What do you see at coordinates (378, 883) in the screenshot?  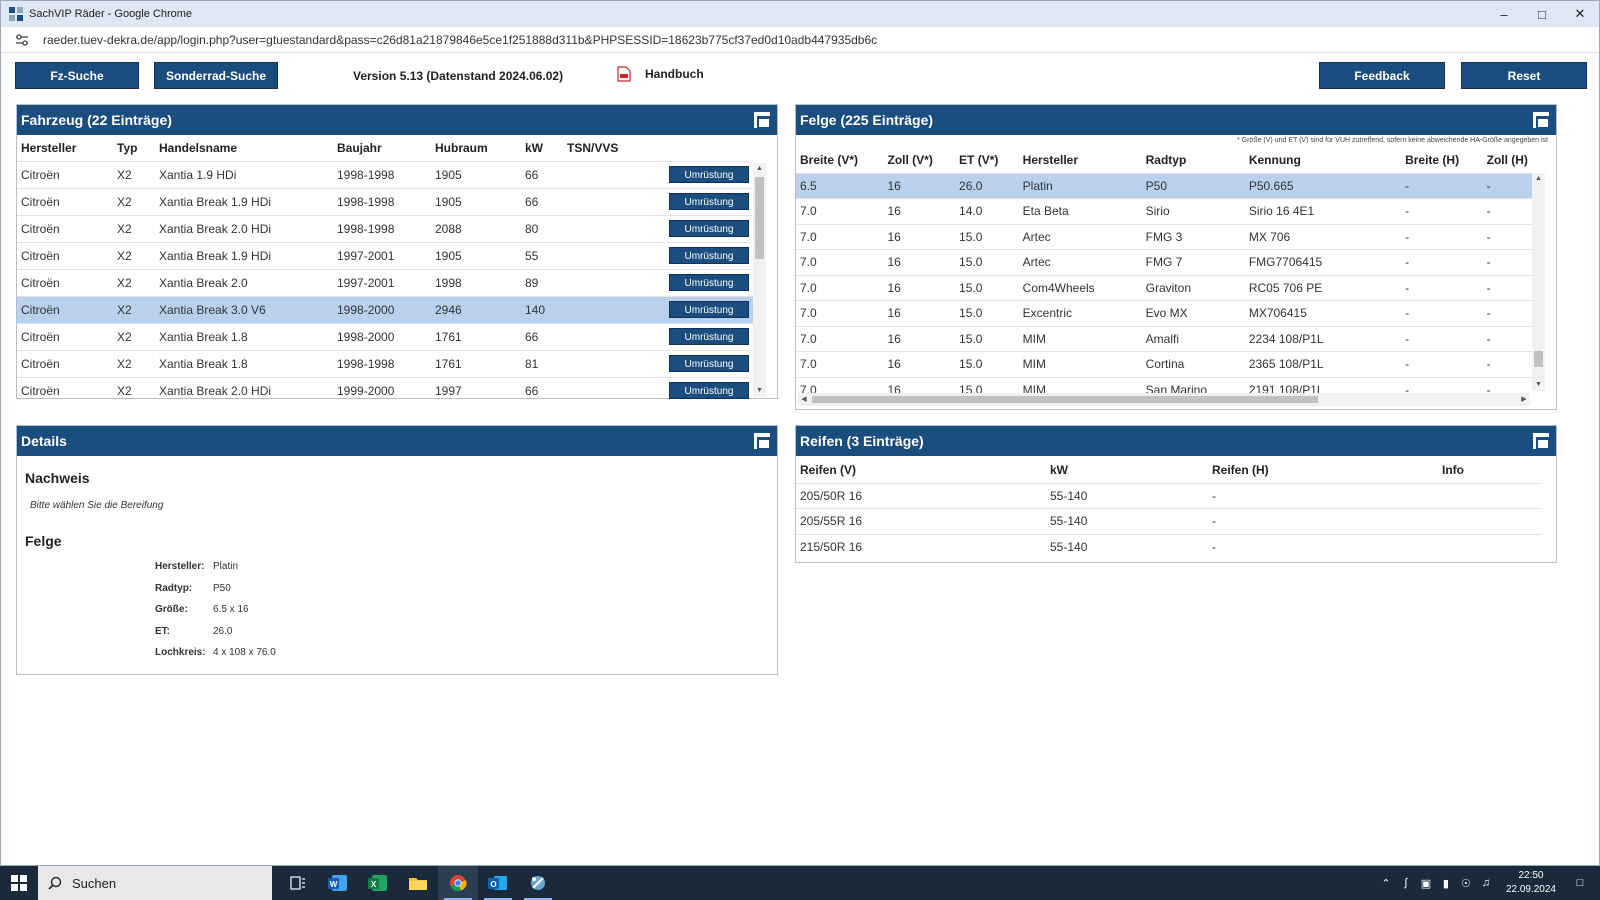 I see `excel-icon: X` at bounding box center [378, 883].